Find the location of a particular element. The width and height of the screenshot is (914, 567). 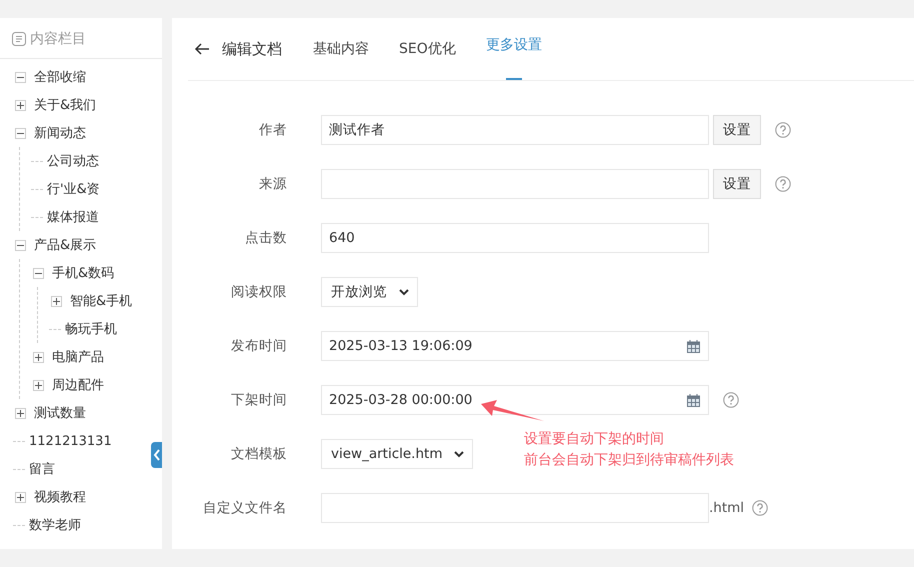

back-arrow-icon is located at coordinates (202, 49).